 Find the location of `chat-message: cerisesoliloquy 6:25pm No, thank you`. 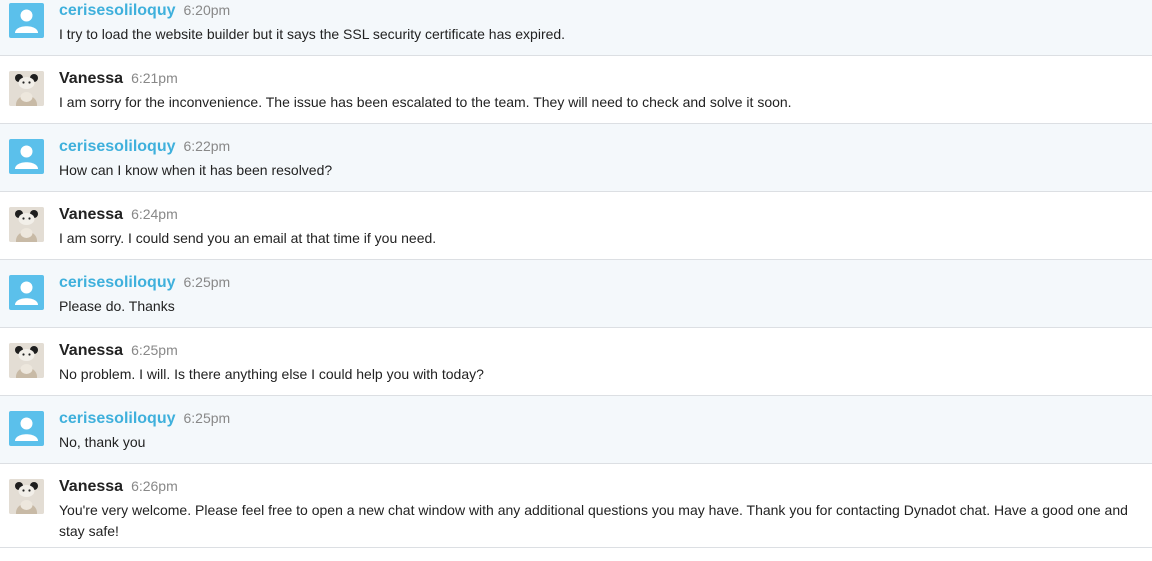

chat-message: cerisesoliloquy 6:25pm No, thank you is located at coordinates (576, 430).